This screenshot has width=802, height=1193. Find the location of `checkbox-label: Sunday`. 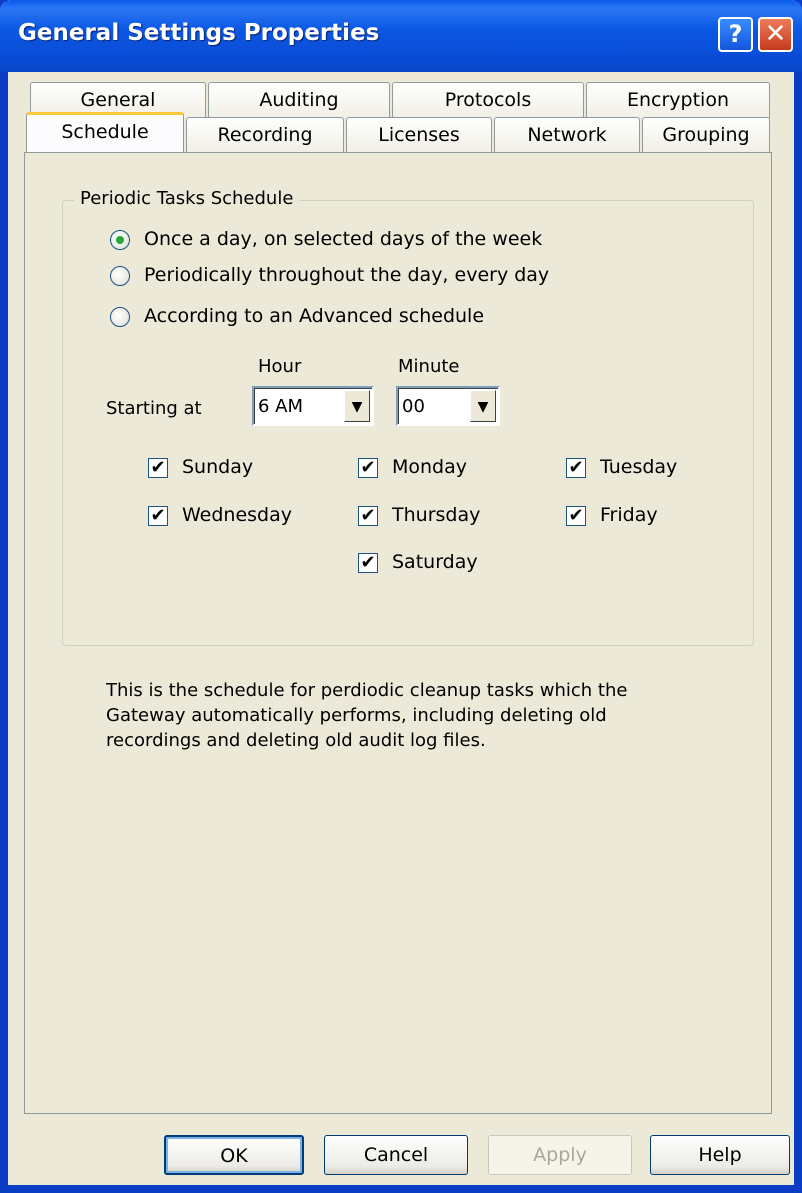

checkbox-label: Sunday is located at coordinates (218, 467).